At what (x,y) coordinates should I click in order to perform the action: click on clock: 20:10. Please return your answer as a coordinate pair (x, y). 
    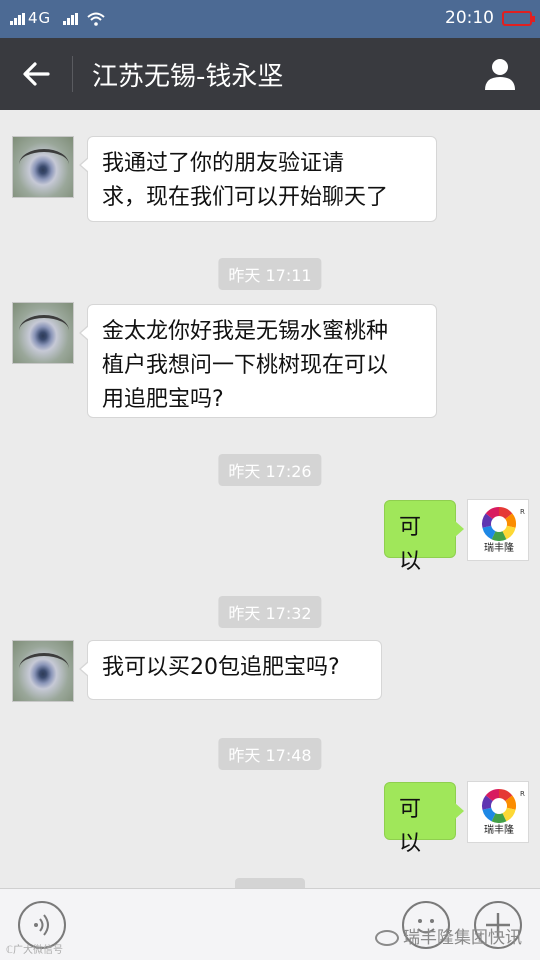
    Looking at the image, I should click on (469, 18).